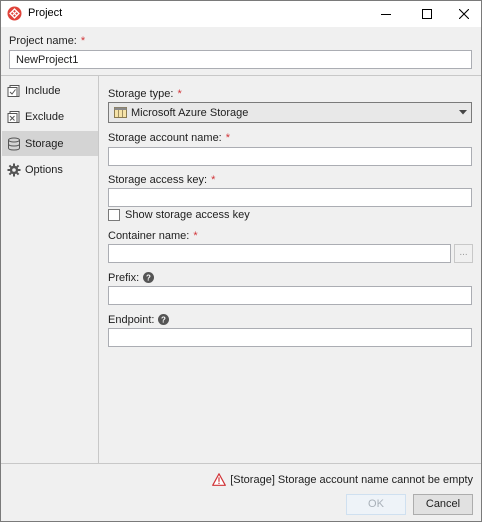 This screenshot has width=482, height=522. I want to click on storage-type-value: Microsoft Azure Storage, so click(190, 112).